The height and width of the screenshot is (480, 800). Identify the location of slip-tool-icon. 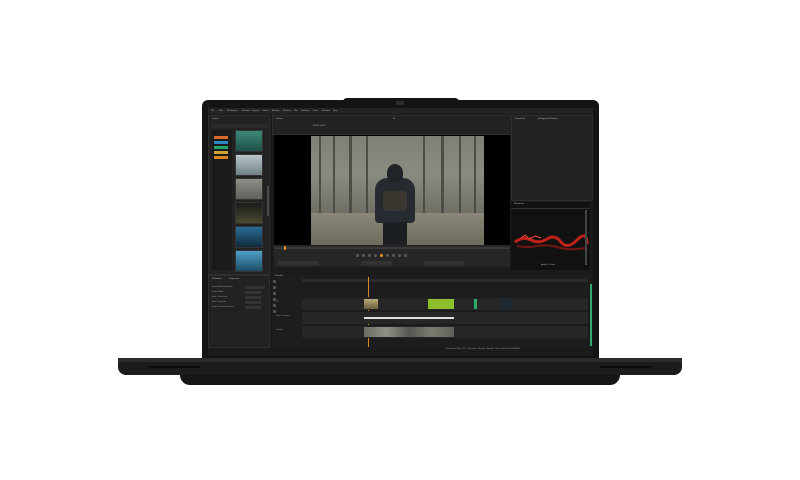
(274, 299).